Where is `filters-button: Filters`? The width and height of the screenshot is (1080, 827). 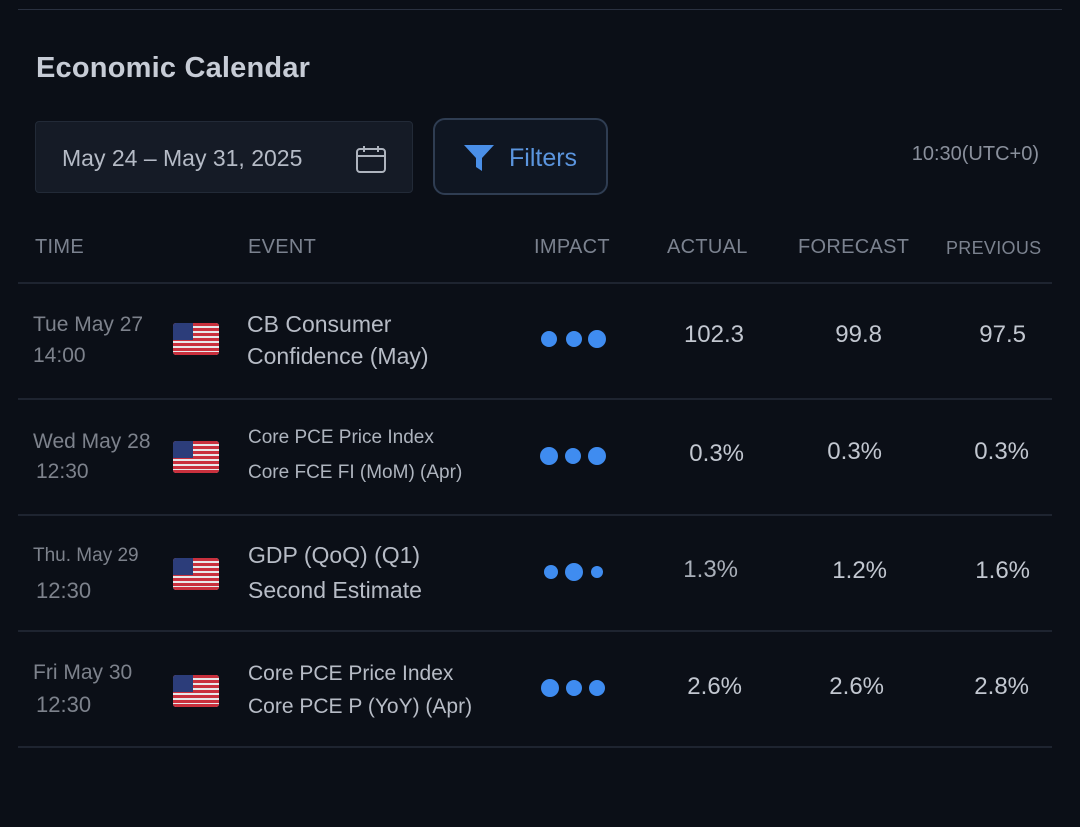 filters-button: Filters is located at coordinates (520, 156).